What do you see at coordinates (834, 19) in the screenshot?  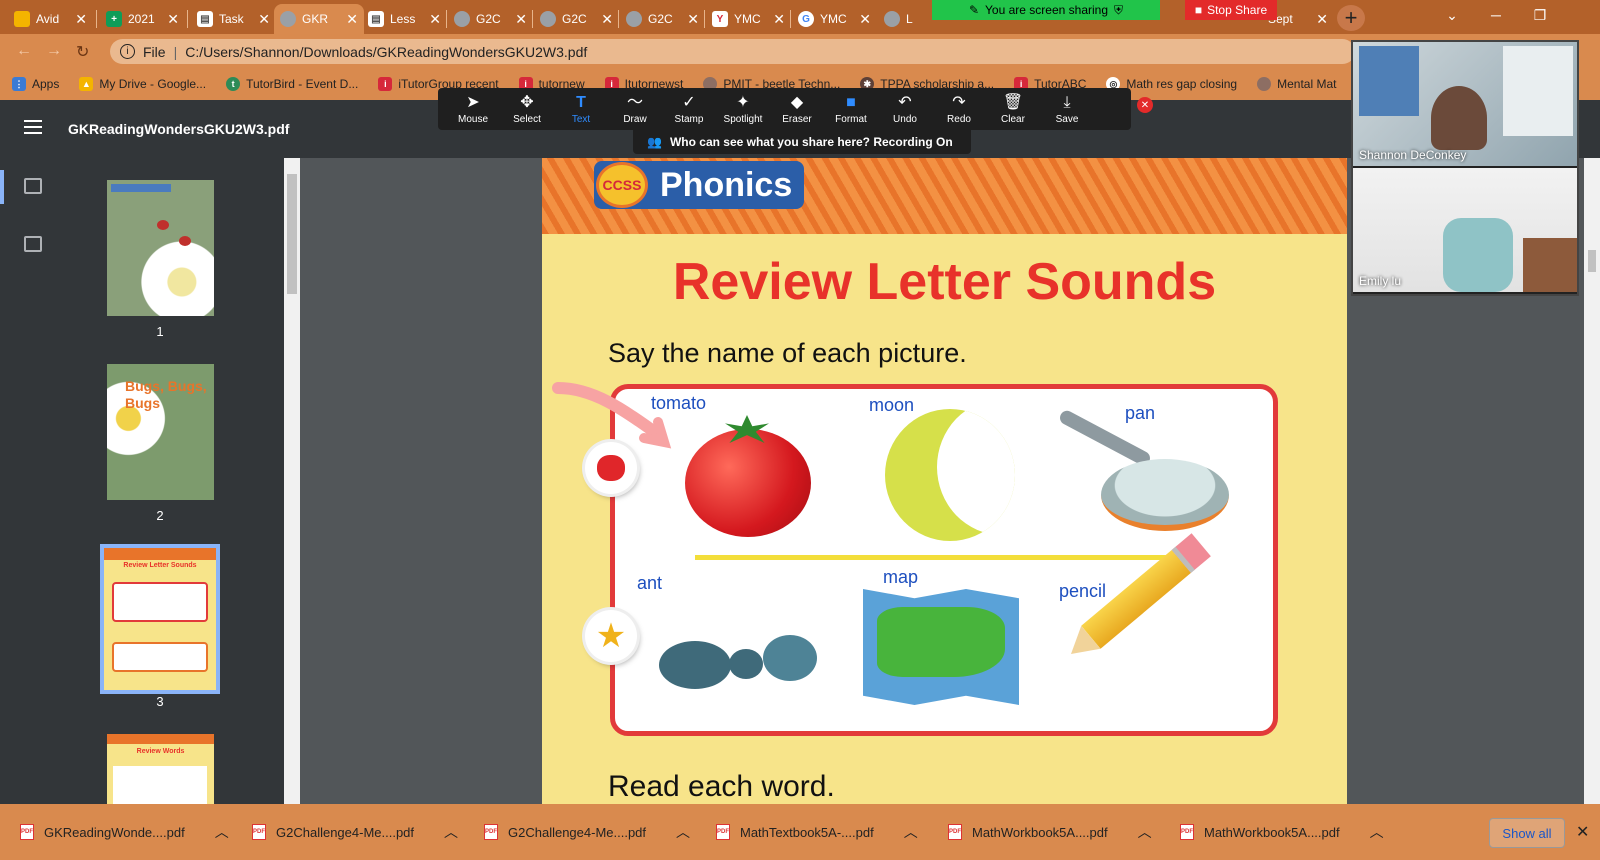 I see `tab-ymc-2: G YMC ✕` at bounding box center [834, 19].